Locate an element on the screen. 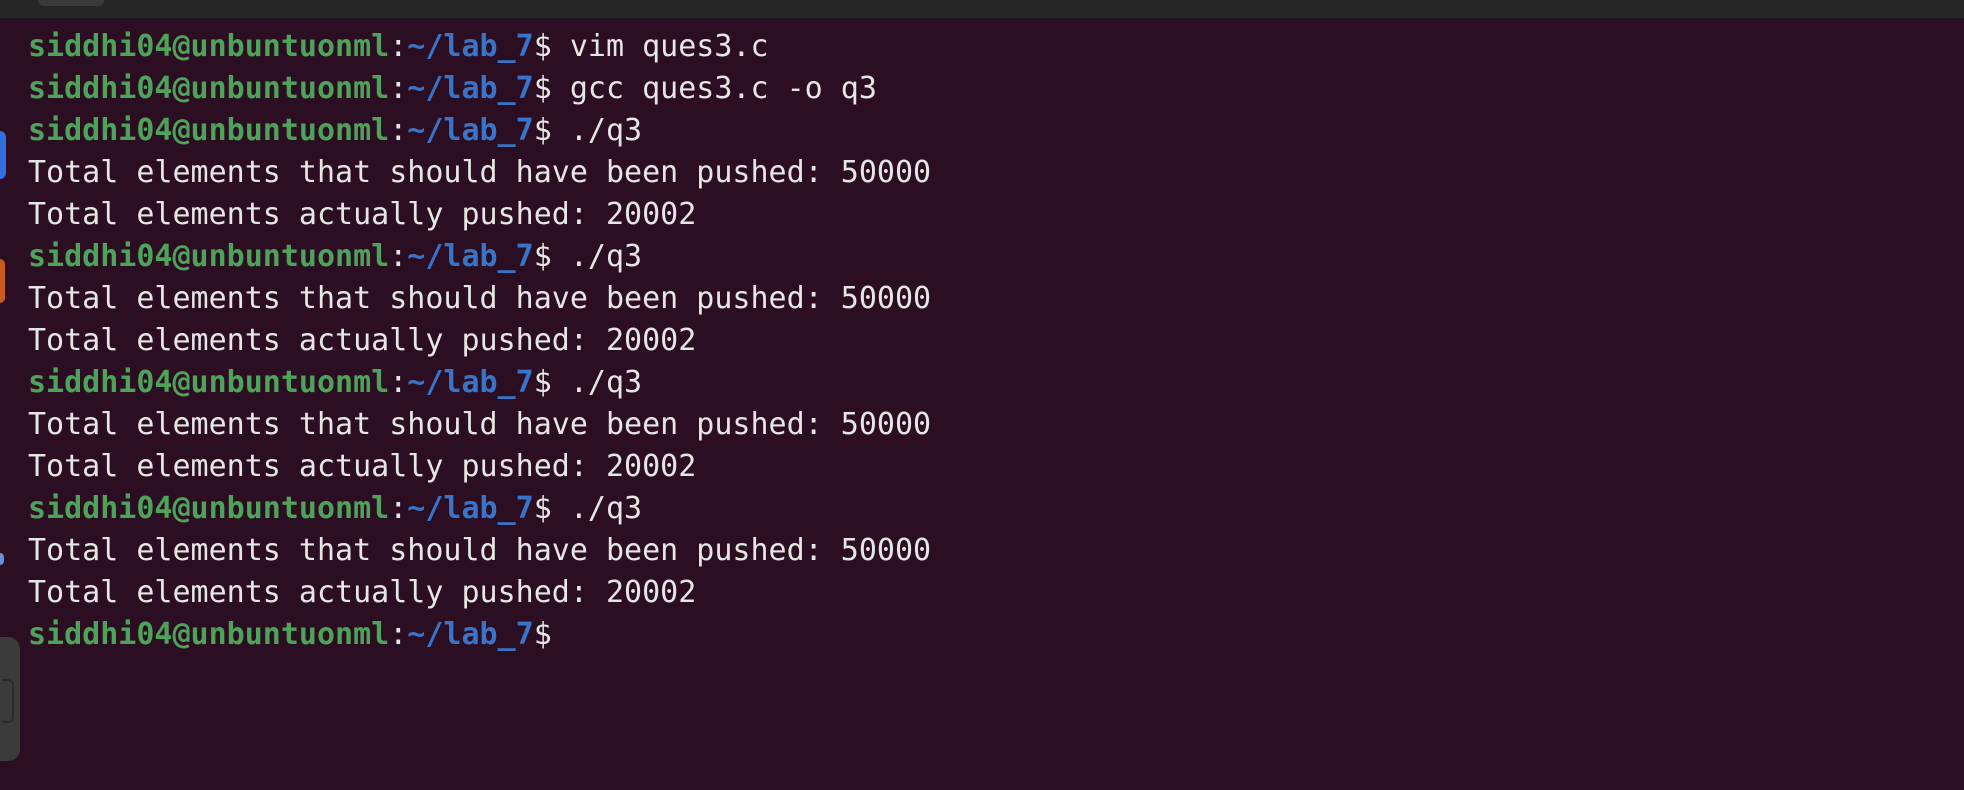 This screenshot has height=790, width=1964. window-titlebar is located at coordinates (982, 9).